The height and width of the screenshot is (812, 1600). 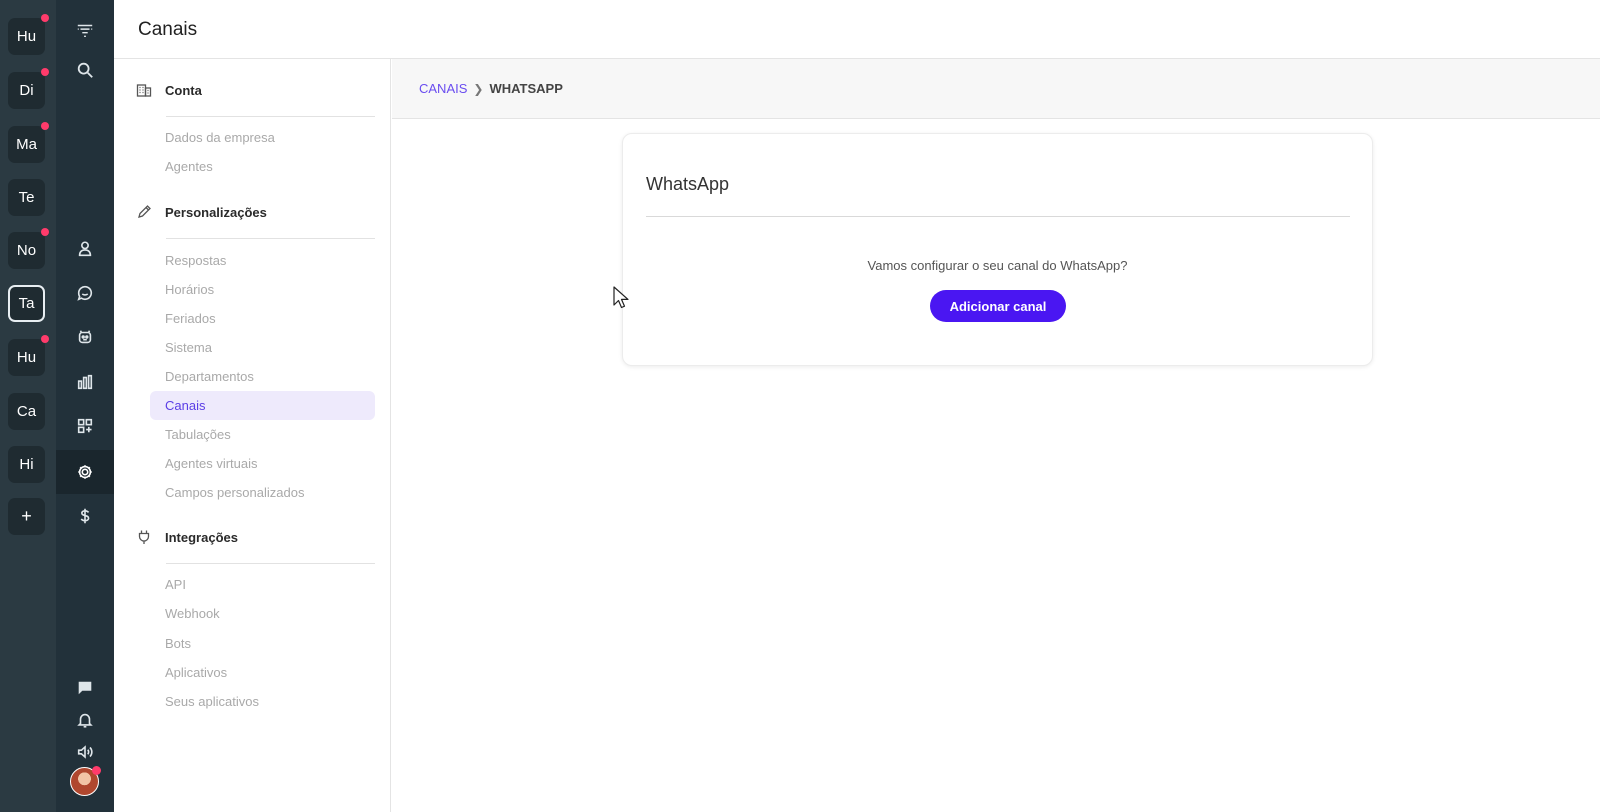 I want to click on sidebar-item-campos-personalizados: Campos personalizados, so click(x=262, y=492).